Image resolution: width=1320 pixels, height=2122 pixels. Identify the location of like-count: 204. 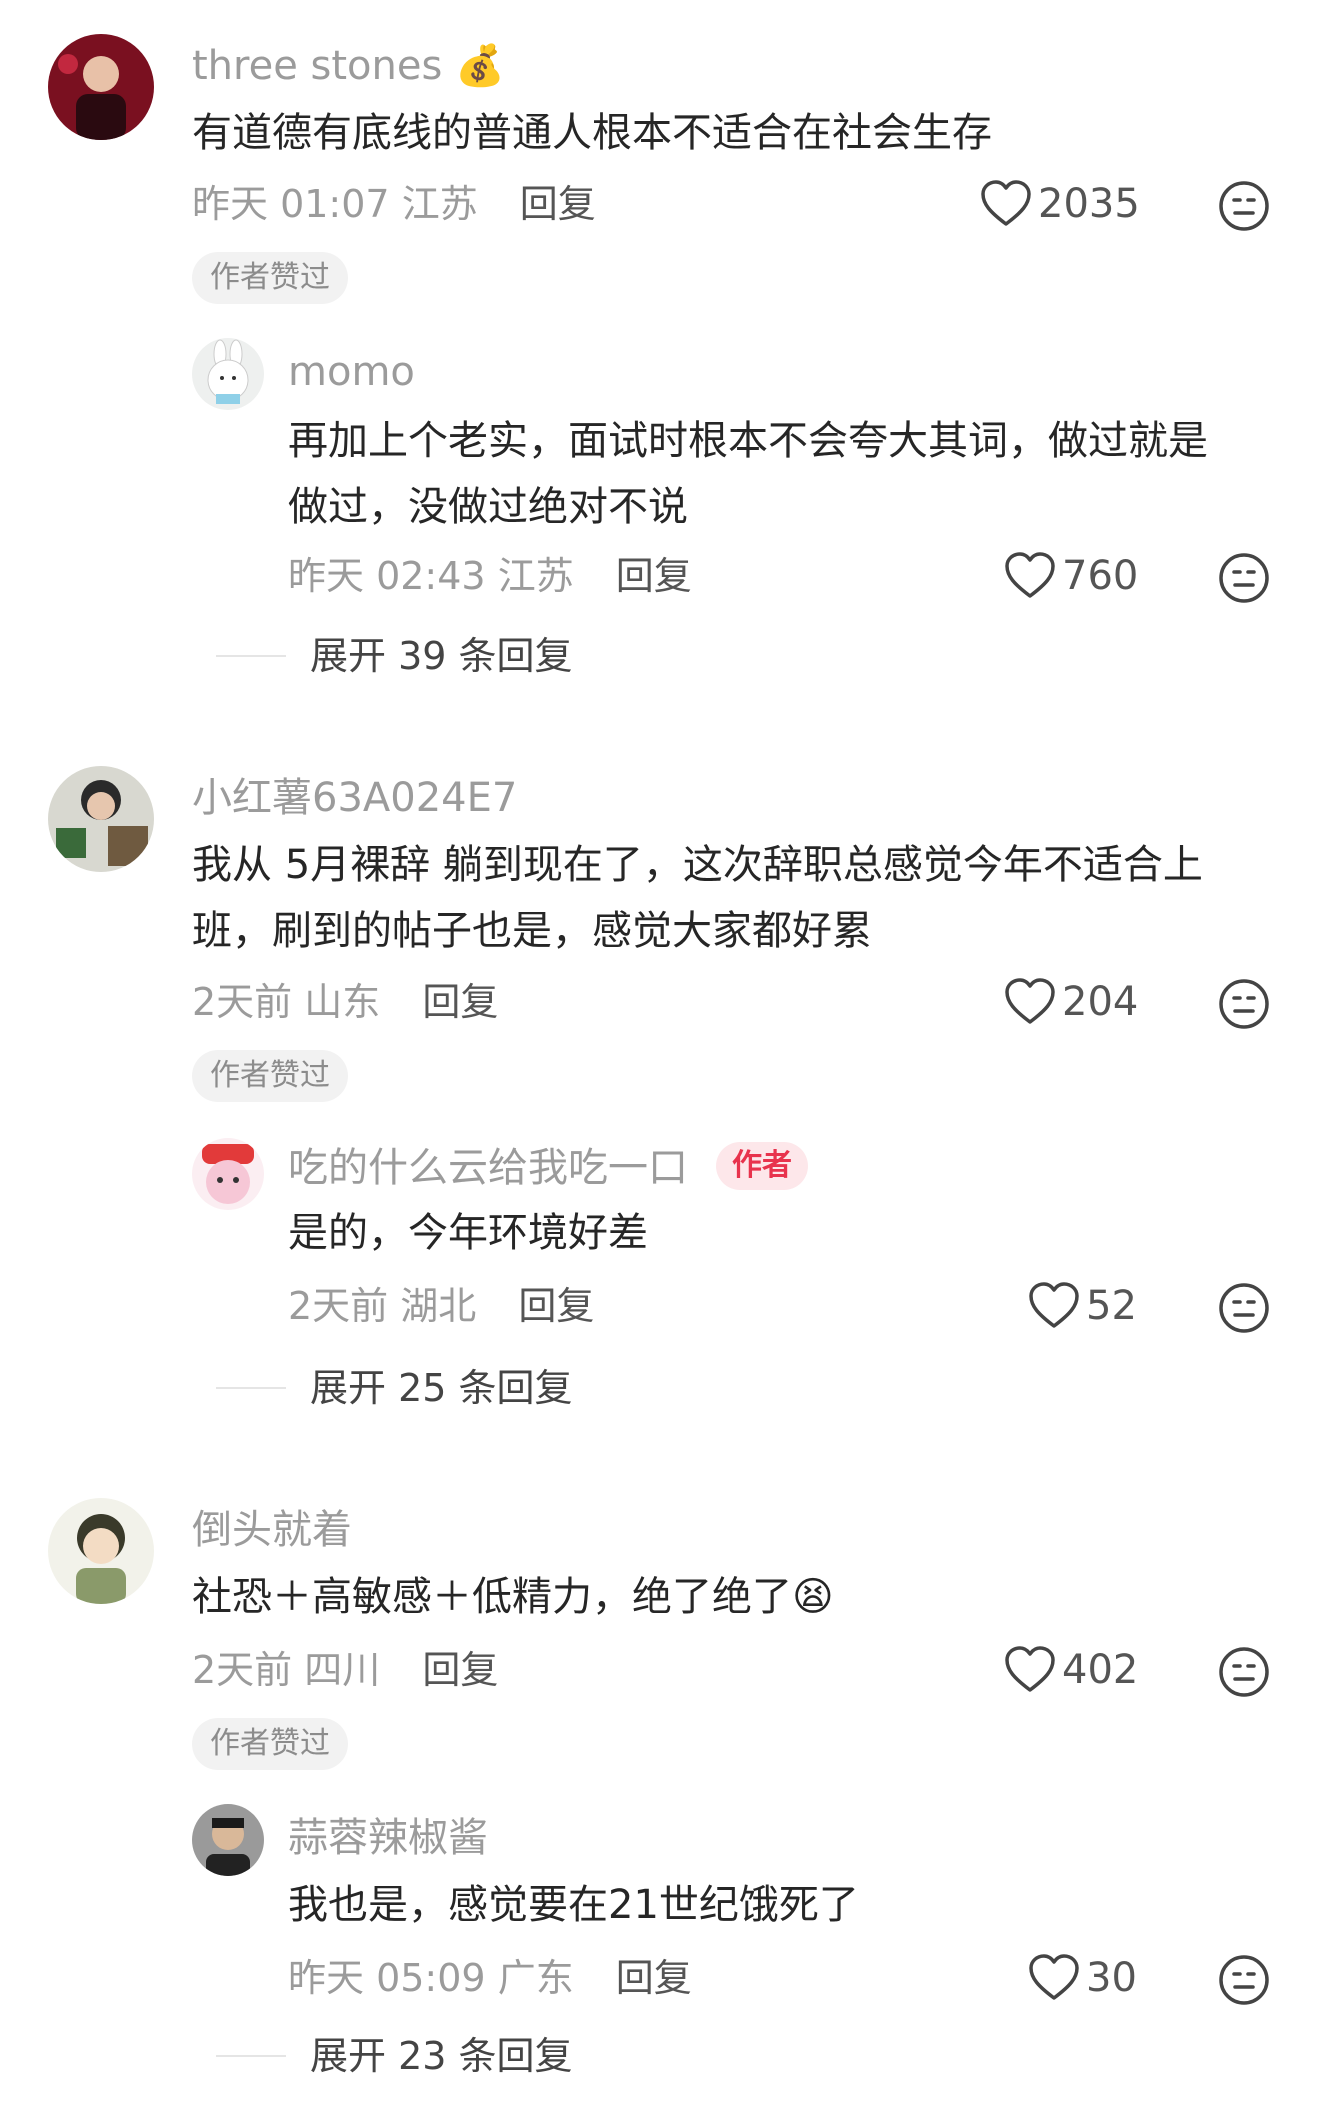
(1100, 1002).